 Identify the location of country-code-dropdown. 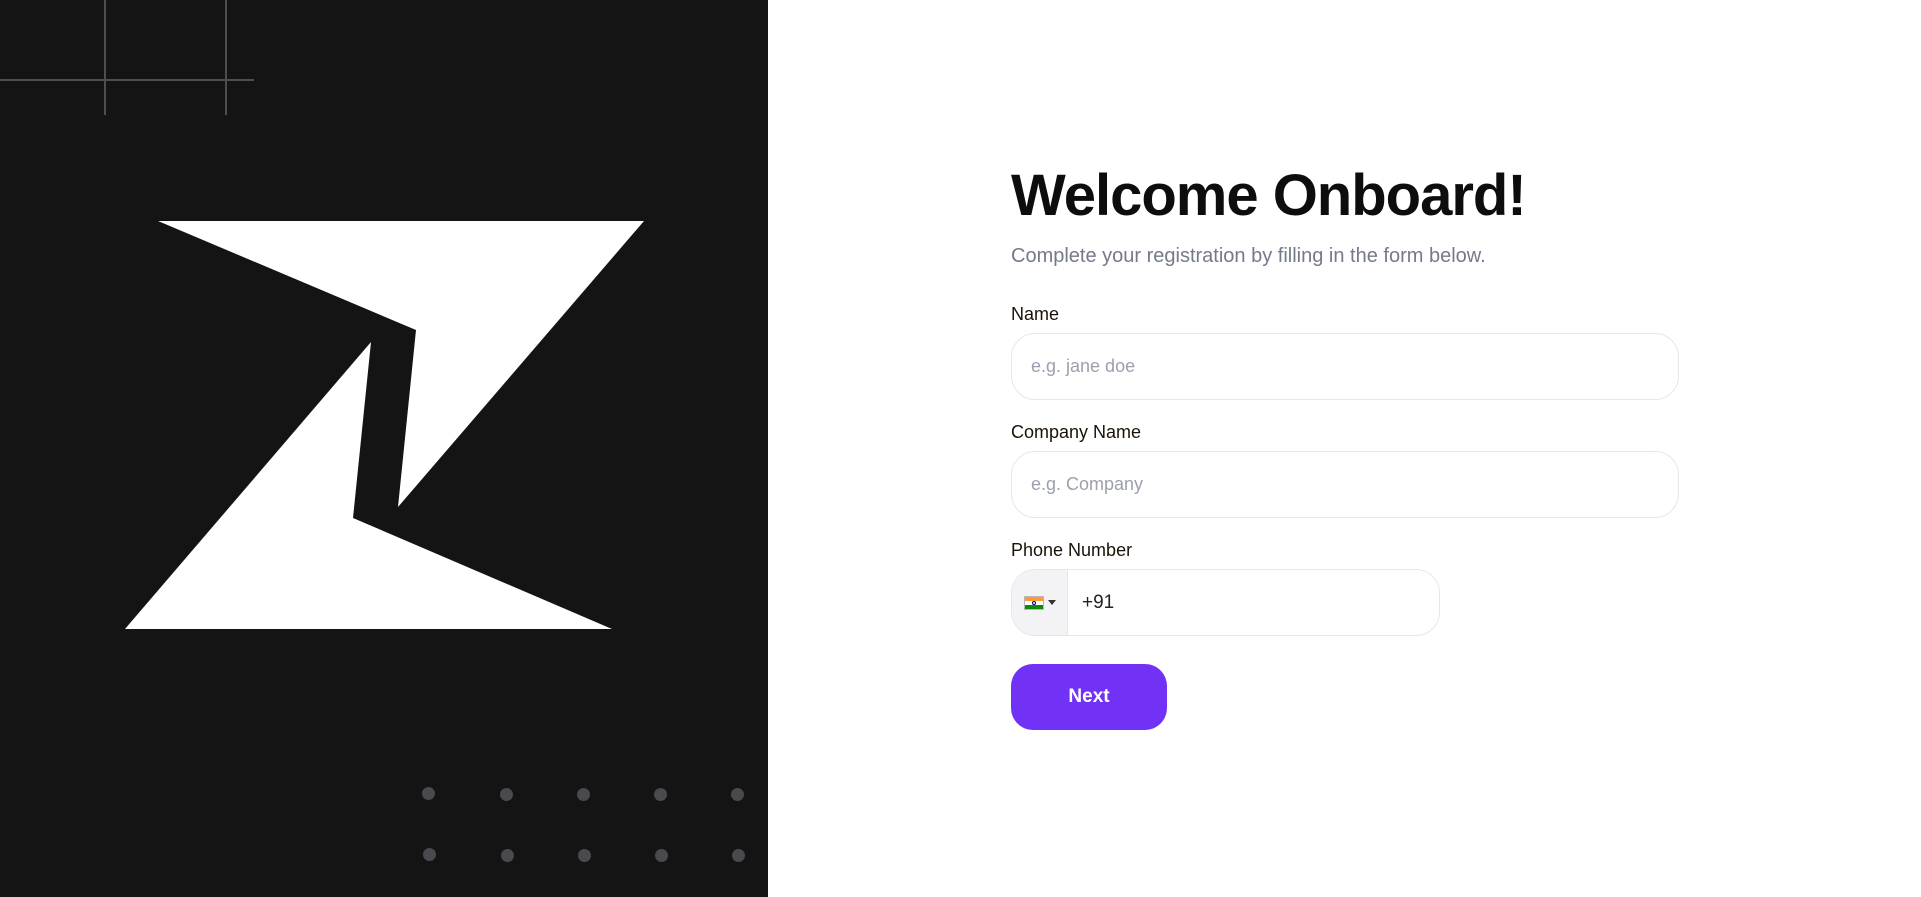
(1040, 602).